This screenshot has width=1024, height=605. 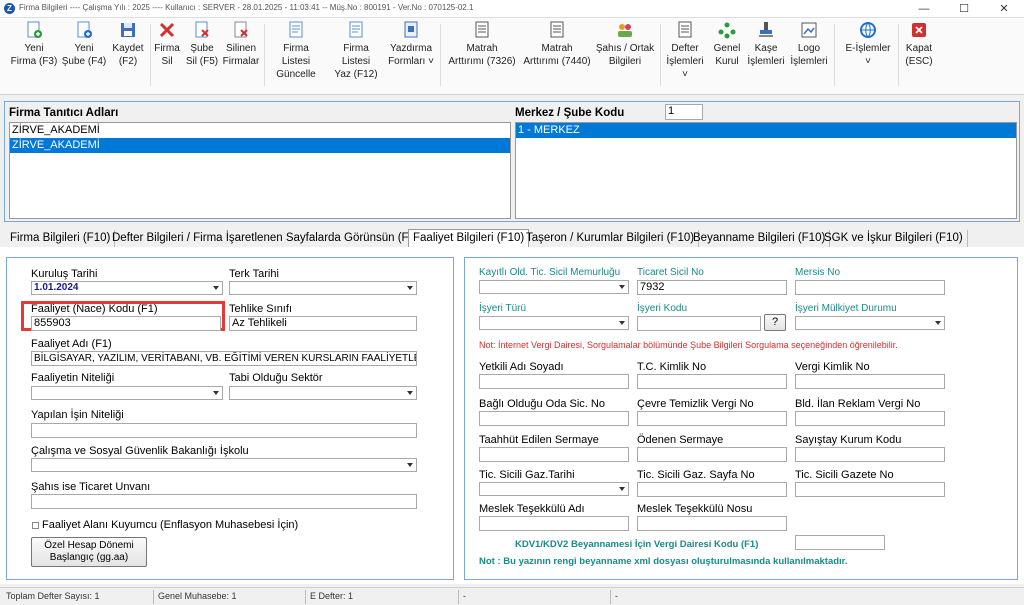 What do you see at coordinates (818, 272) in the screenshot?
I see `mersis-label: Mersis No` at bounding box center [818, 272].